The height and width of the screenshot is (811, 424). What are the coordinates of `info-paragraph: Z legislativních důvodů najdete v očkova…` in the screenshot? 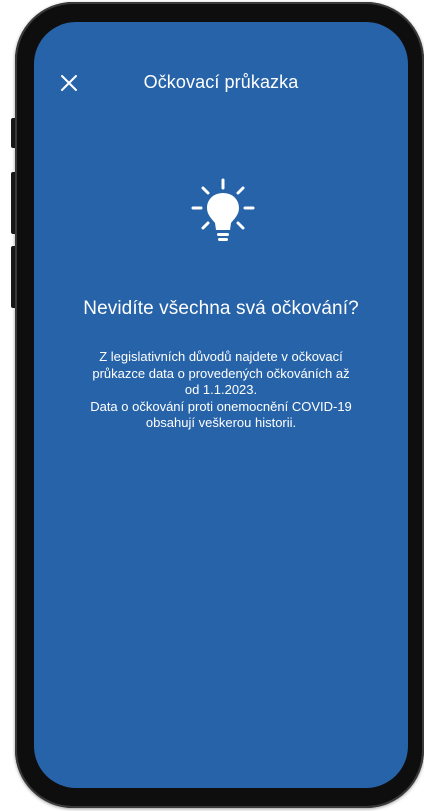 It's located at (221, 390).